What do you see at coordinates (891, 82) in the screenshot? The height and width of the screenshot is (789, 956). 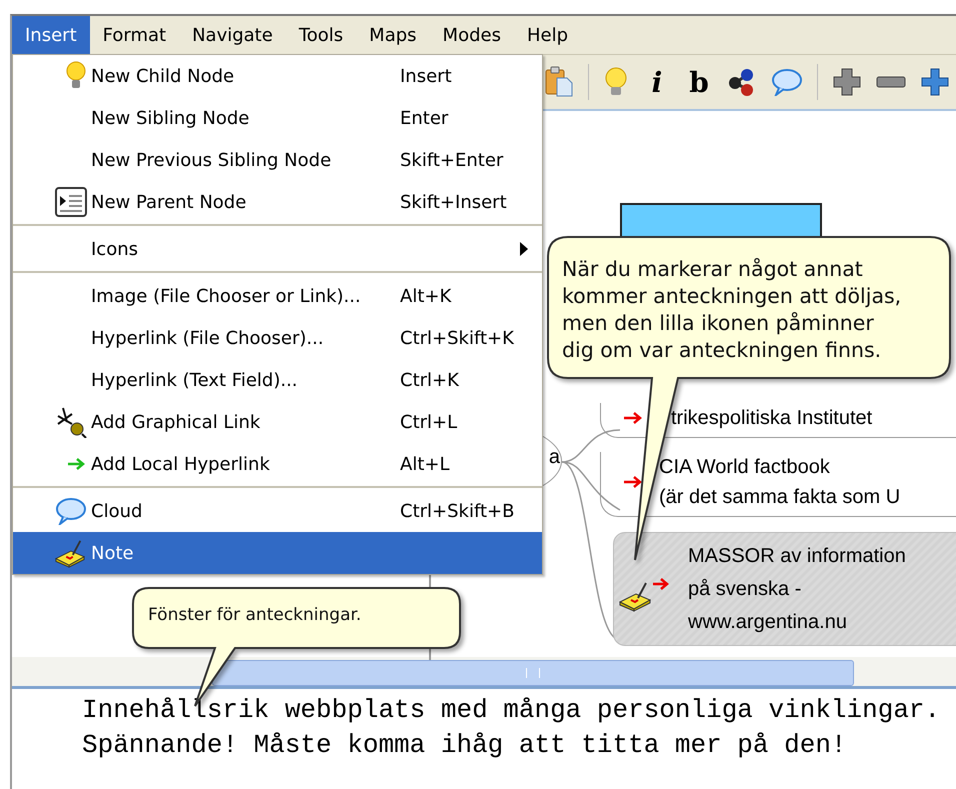 I see `minus-icon` at bounding box center [891, 82].